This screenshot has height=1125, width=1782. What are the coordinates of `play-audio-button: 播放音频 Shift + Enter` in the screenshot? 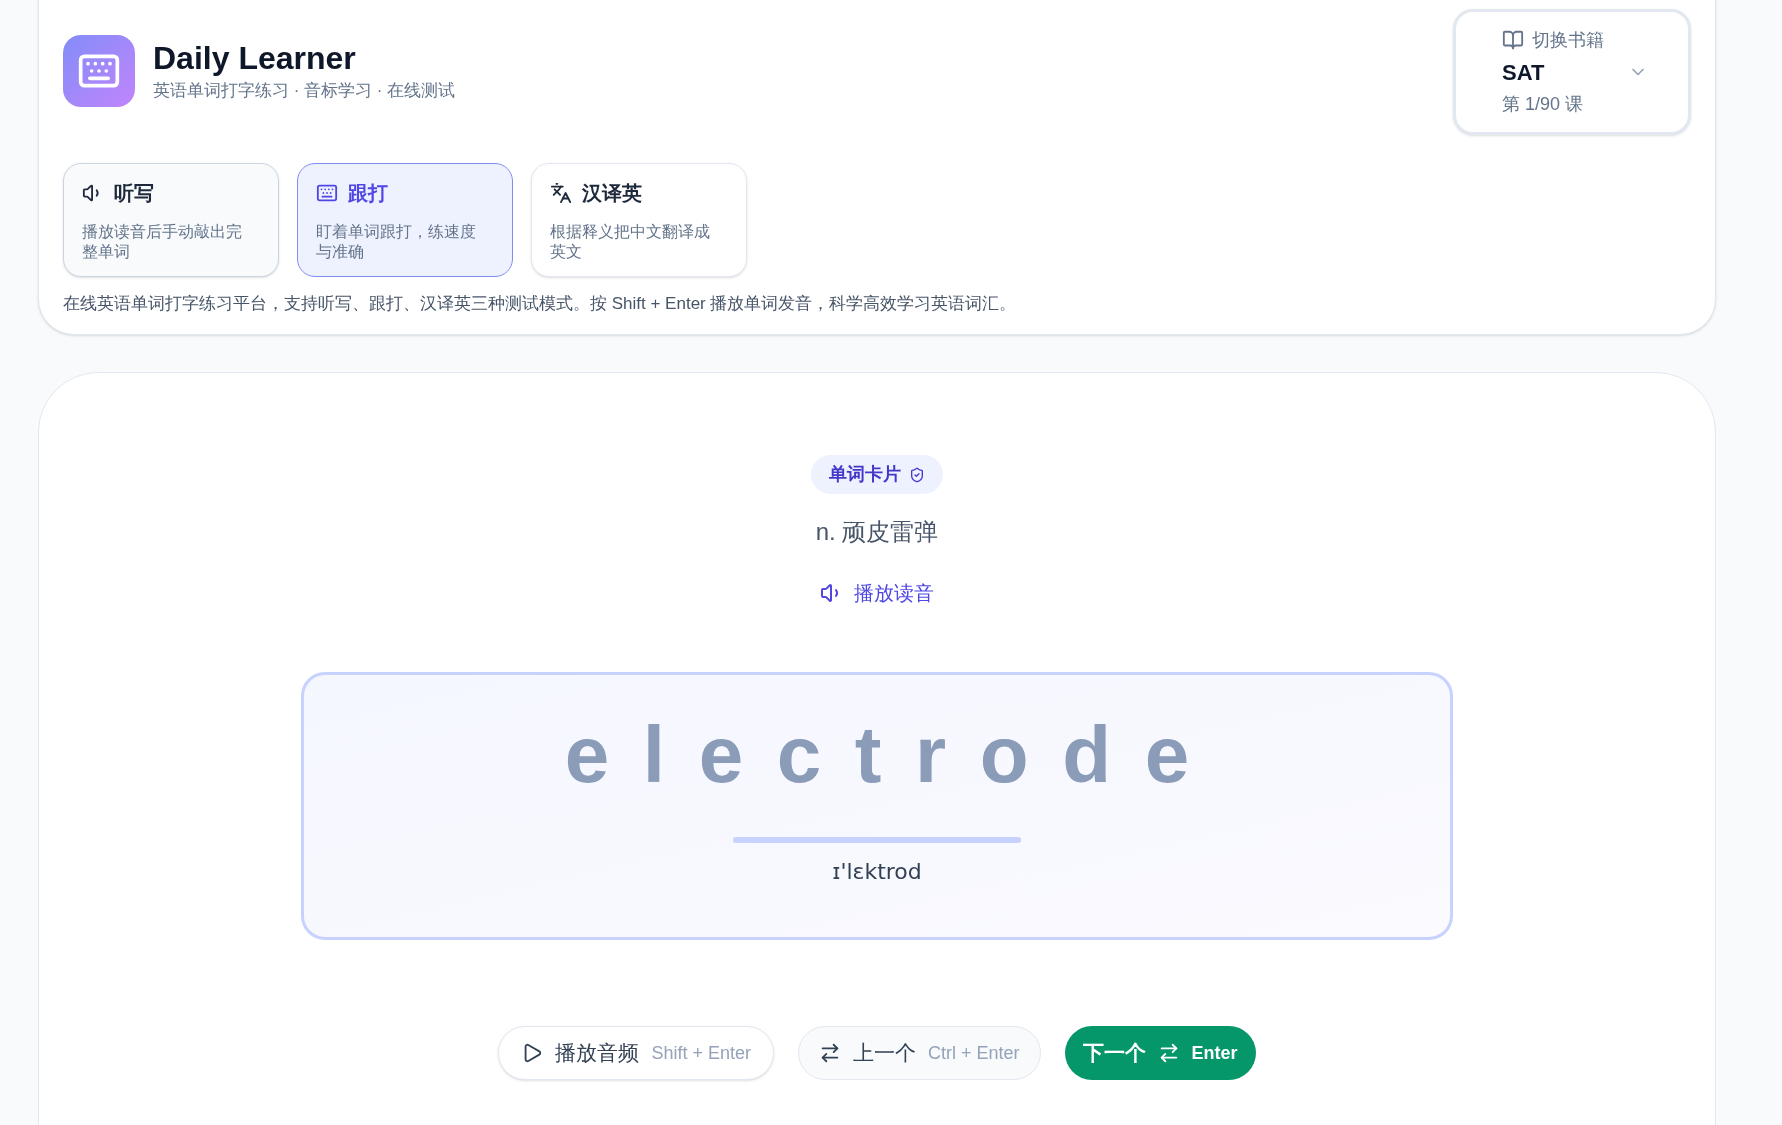 It's located at (636, 1053).